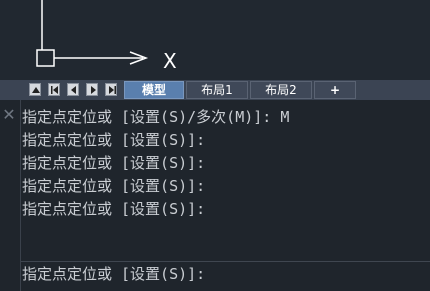 The image size is (430, 291). Describe the element at coordinates (54, 89) in the screenshot. I see `first-icon` at that location.